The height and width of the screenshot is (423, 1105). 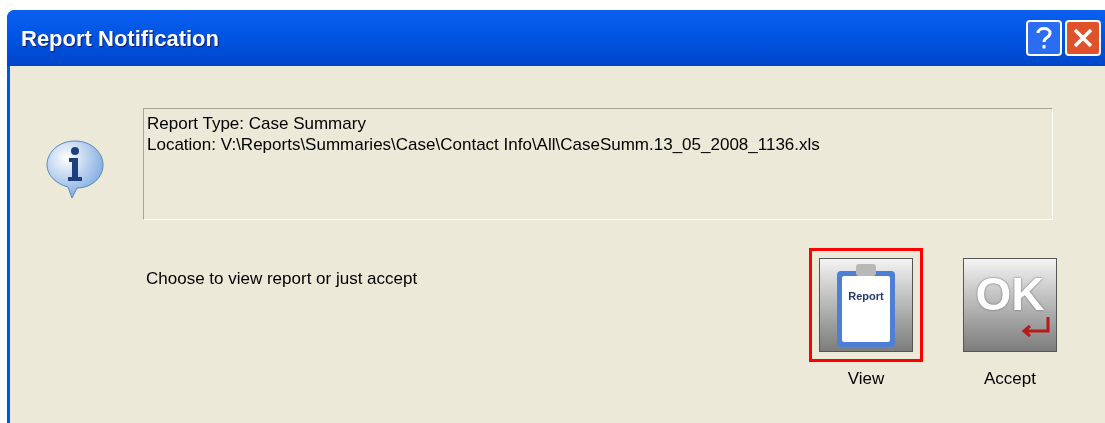 I want to click on close-icon, so click(x=1083, y=38).